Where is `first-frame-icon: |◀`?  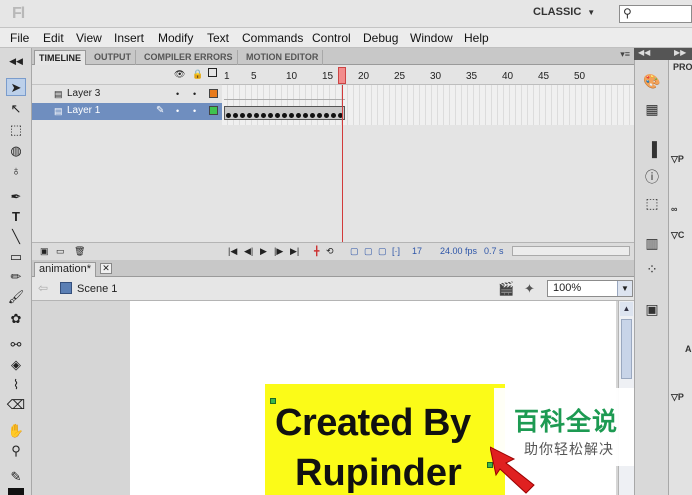
first-frame-icon: |◀ is located at coordinates (232, 251).